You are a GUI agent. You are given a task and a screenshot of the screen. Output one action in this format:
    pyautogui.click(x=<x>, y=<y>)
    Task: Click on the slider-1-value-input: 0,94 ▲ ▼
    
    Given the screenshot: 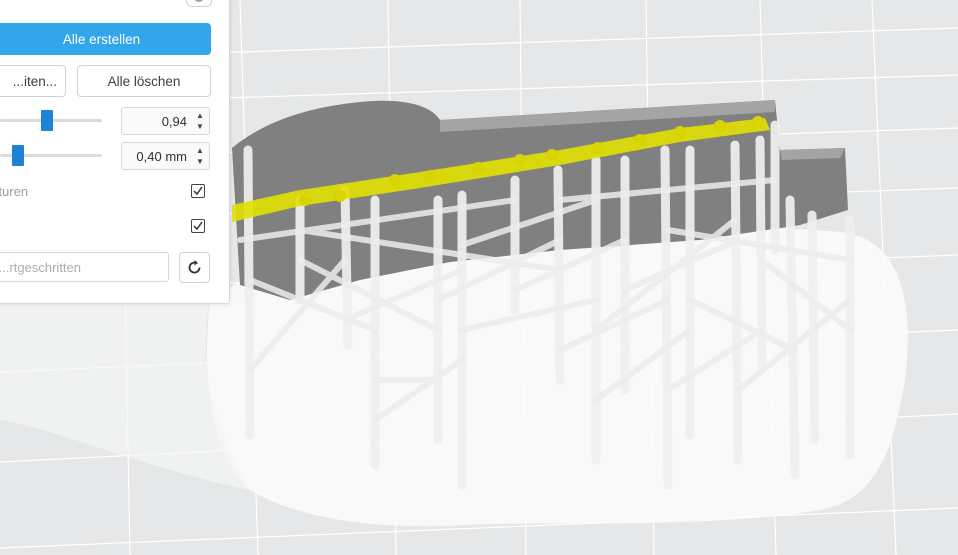 What is the action you would take?
    pyautogui.click(x=165, y=121)
    